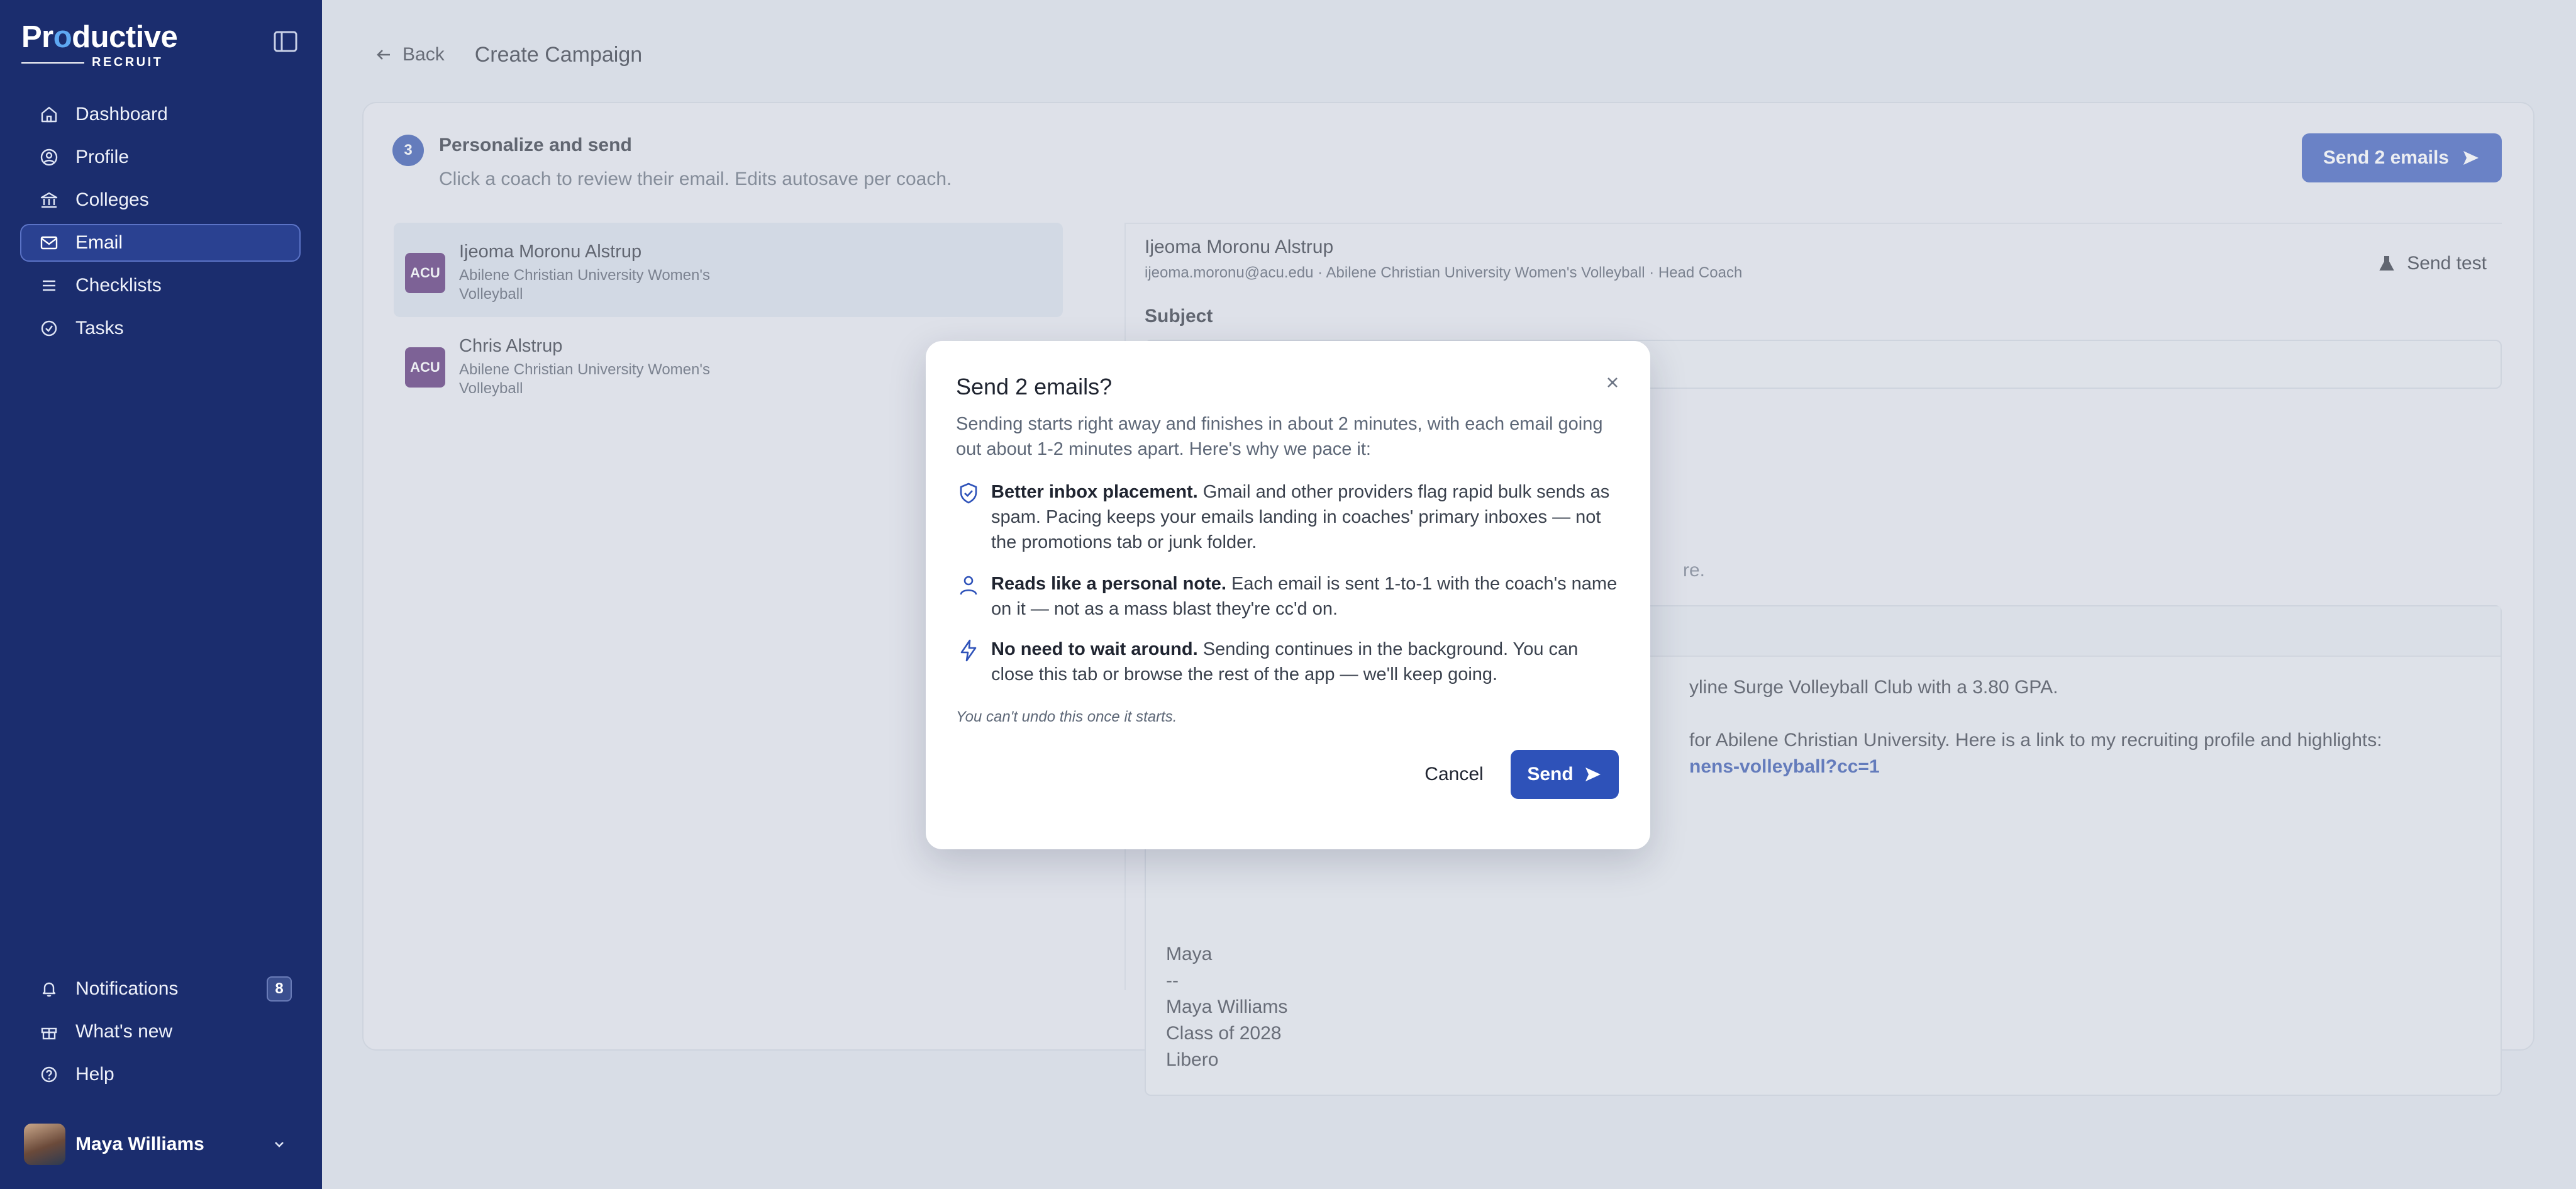 Image resolution: width=2576 pixels, height=1189 pixels. What do you see at coordinates (968, 493) in the screenshot?
I see `shield-check-icon` at bounding box center [968, 493].